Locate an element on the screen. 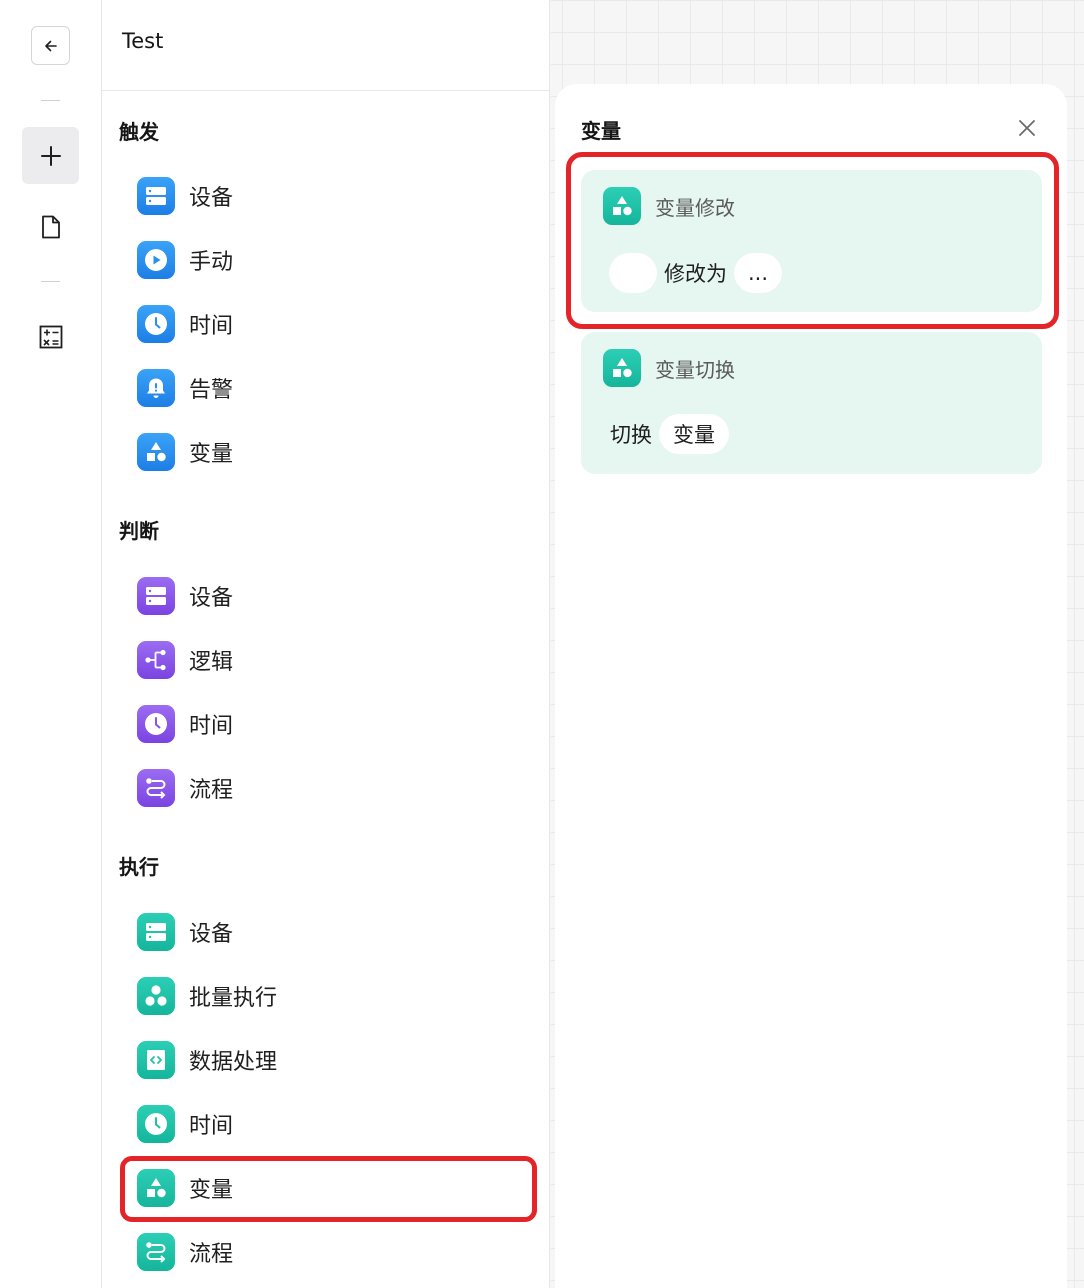 This screenshot has width=1084, height=1288. panel-title: 变量 is located at coordinates (601, 131).